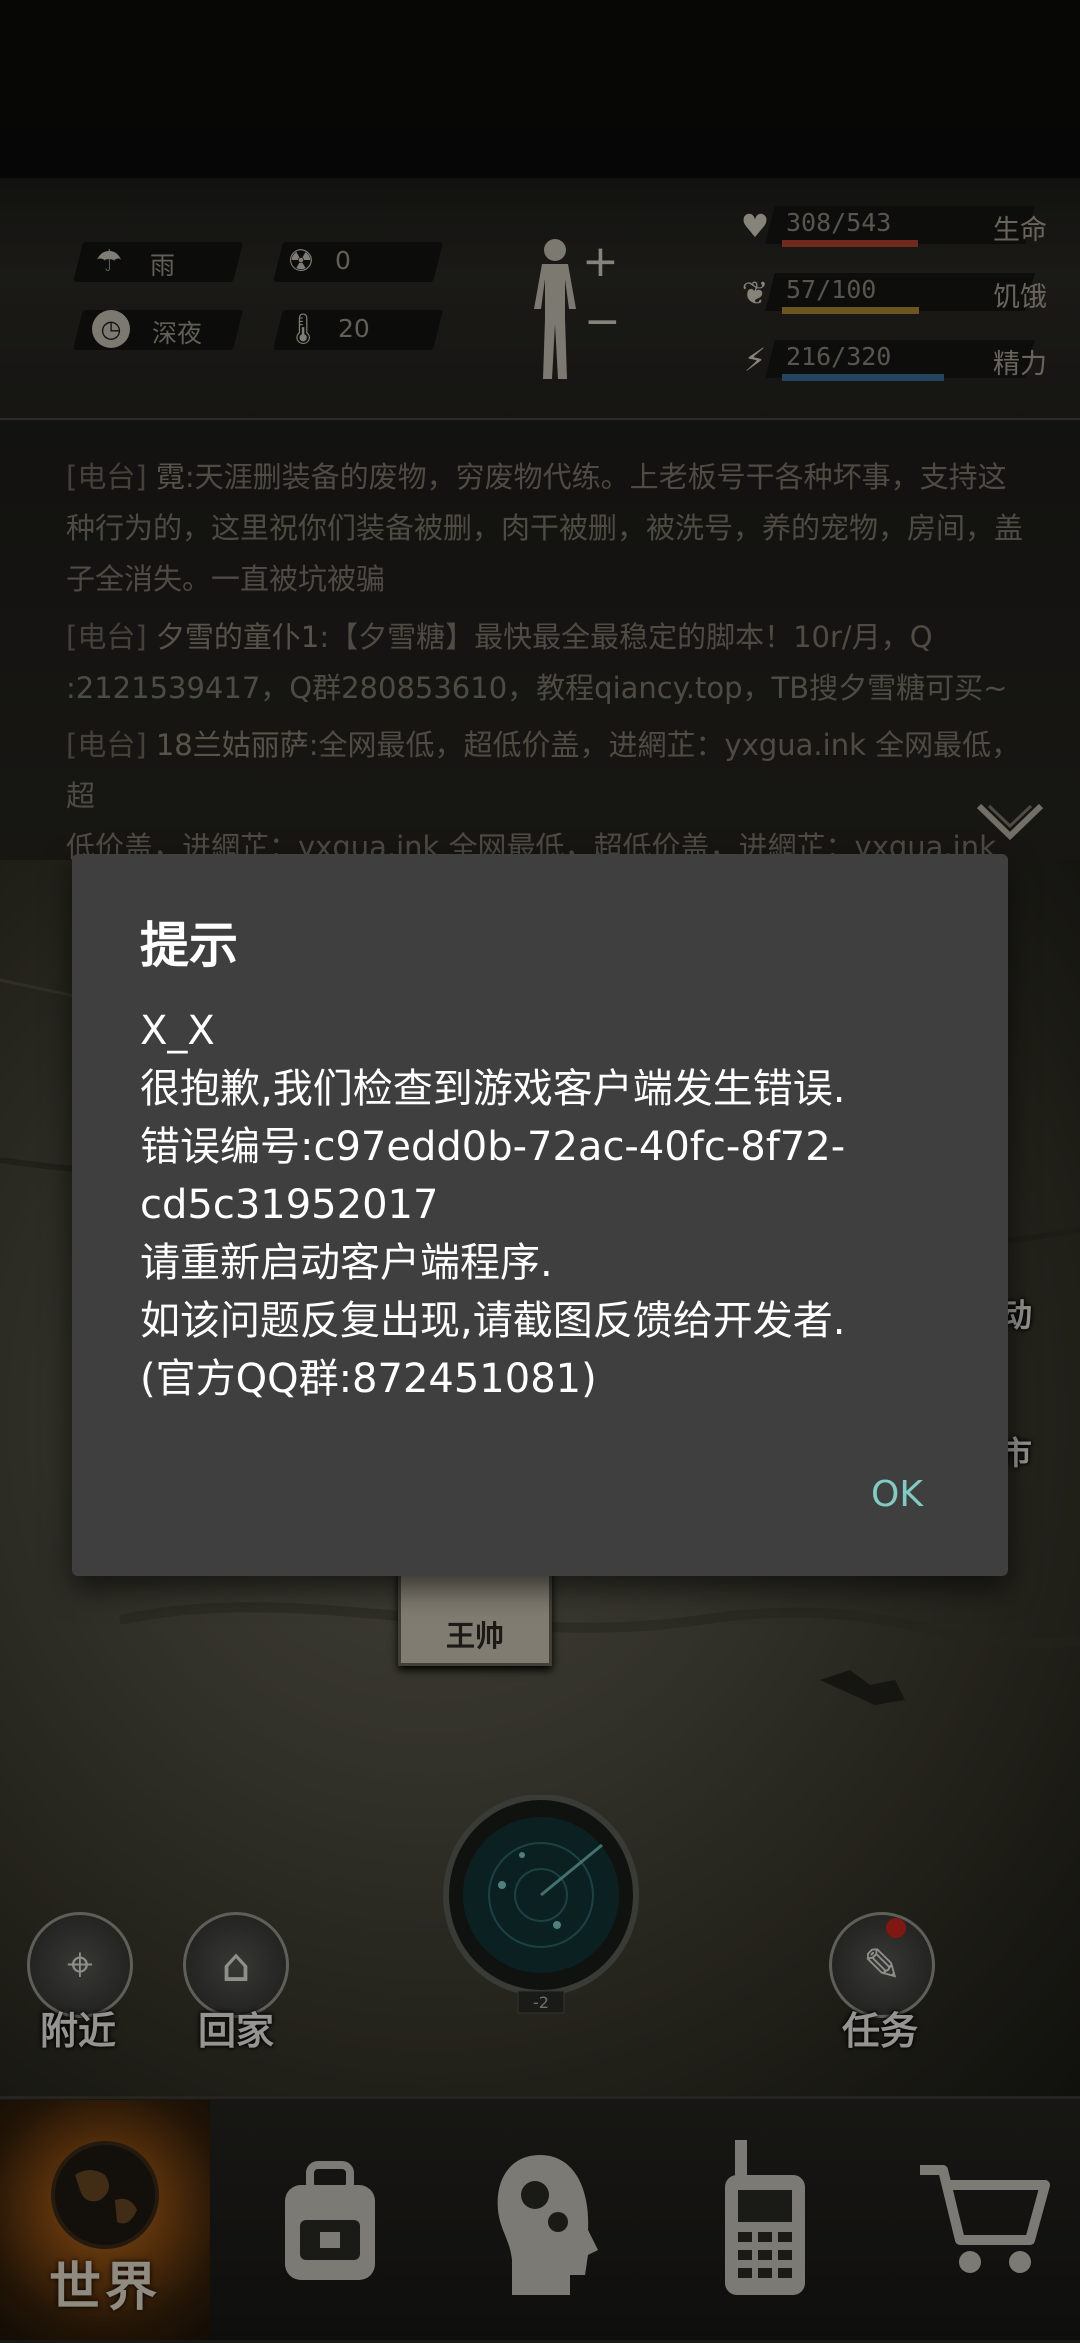  Describe the element at coordinates (493, 1147) in the screenshot. I see `dialog-line: 错误编号:c97edd0b-72ac-40fc-8f72-` at that location.